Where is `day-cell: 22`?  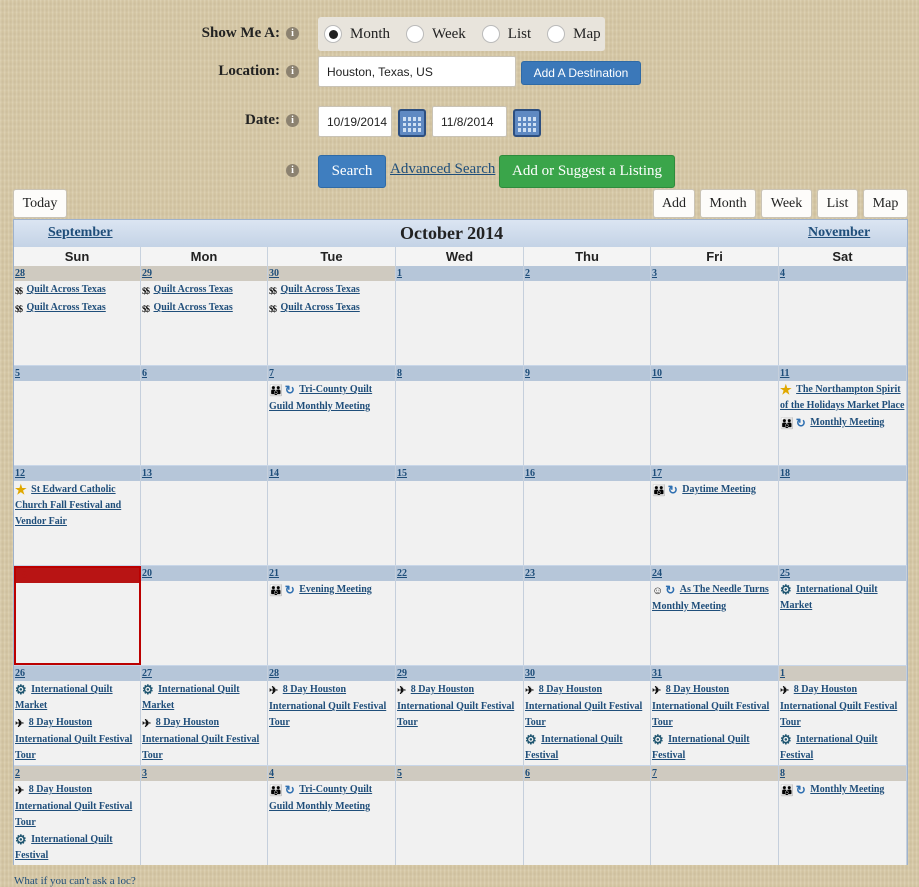
day-cell: 22 is located at coordinates (460, 615).